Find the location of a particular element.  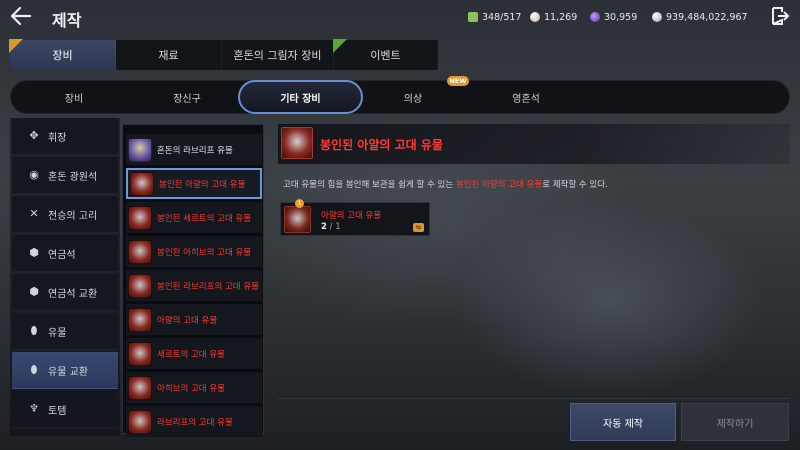

relic-item-label: 혼돈의 라브리프 유물 is located at coordinates (195, 150).